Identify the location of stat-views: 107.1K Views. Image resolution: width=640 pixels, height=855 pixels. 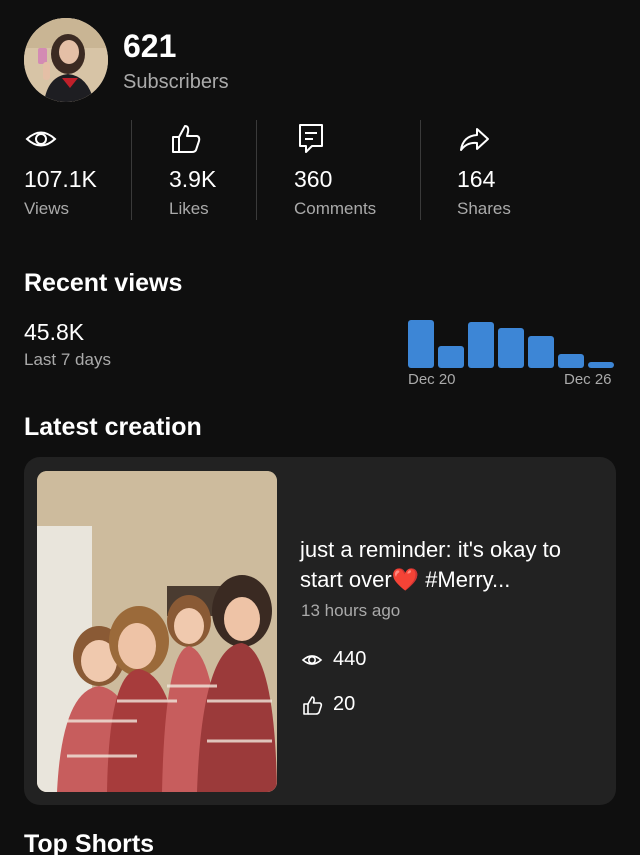
(60, 172).